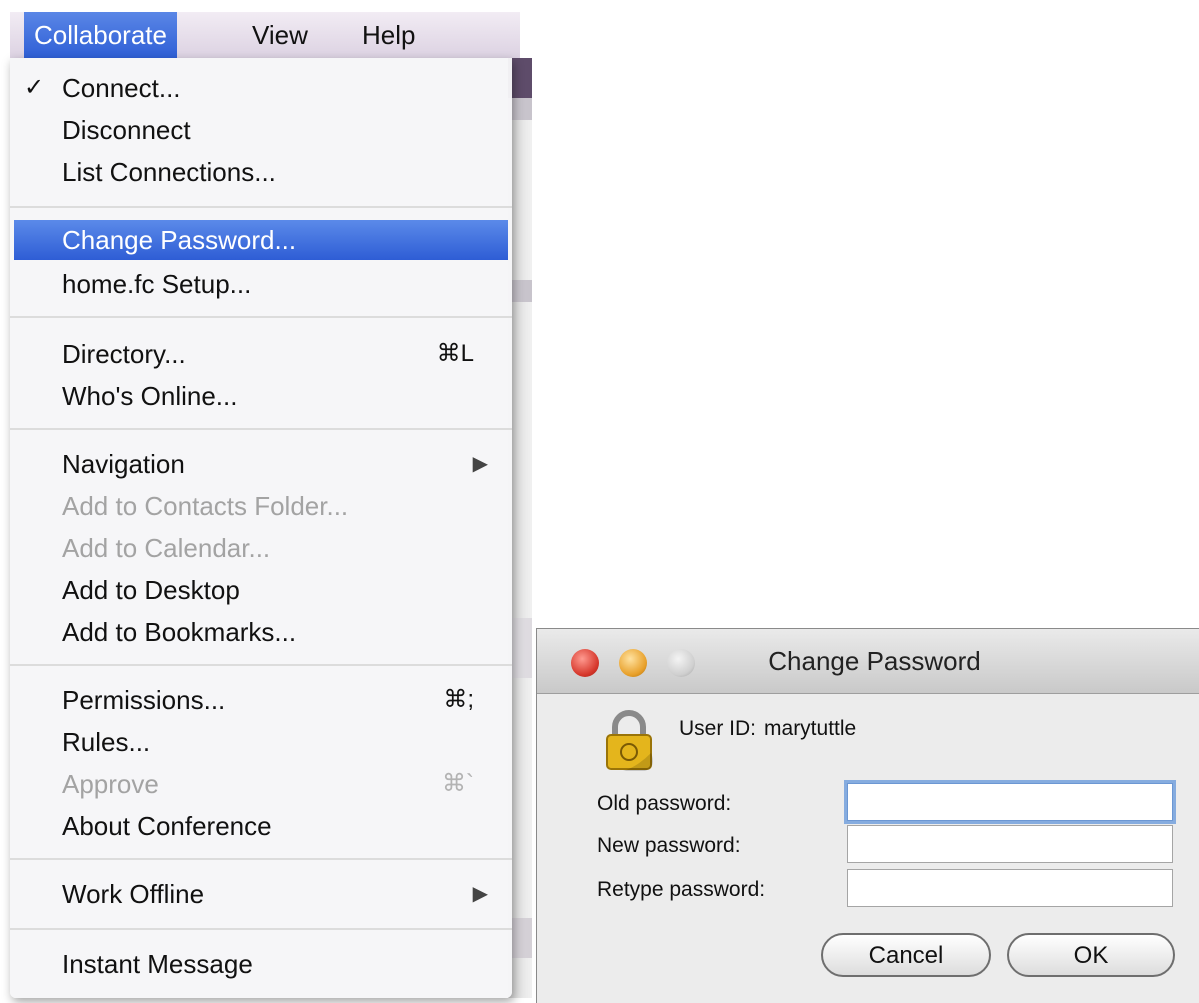 The image size is (1199, 1003). I want to click on user-id-value: marytuttle, so click(810, 728).